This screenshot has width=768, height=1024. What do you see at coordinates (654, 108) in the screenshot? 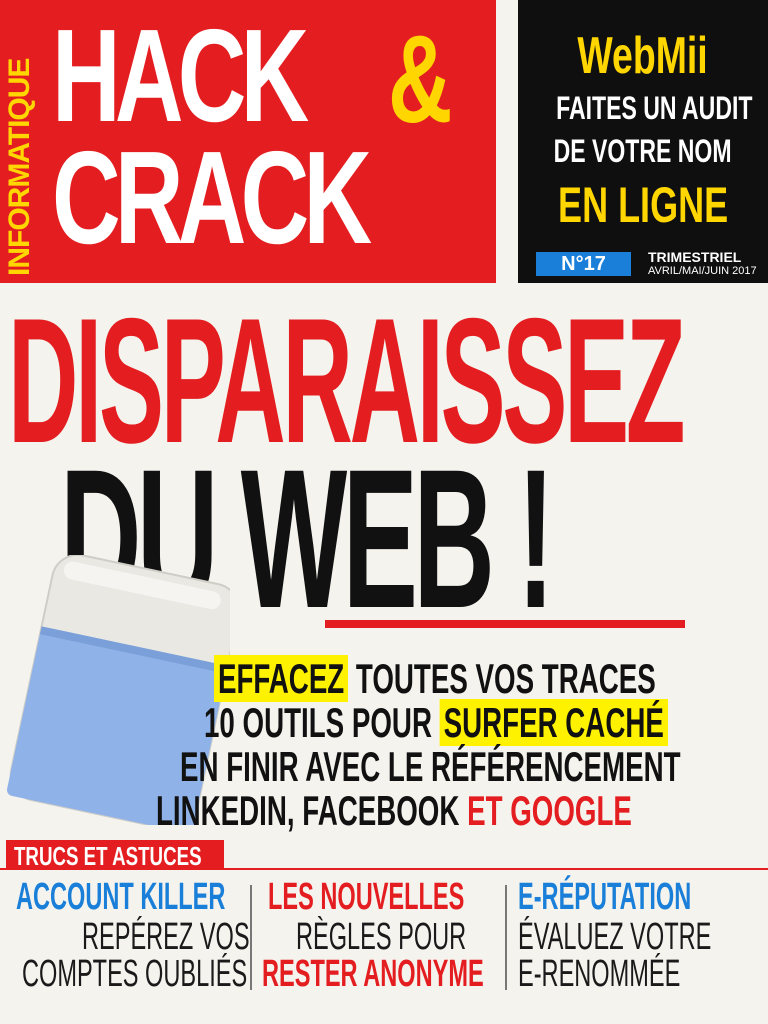
I see `promo-line-1: FAITES UN AUDIT` at bounding box center [654, 108].